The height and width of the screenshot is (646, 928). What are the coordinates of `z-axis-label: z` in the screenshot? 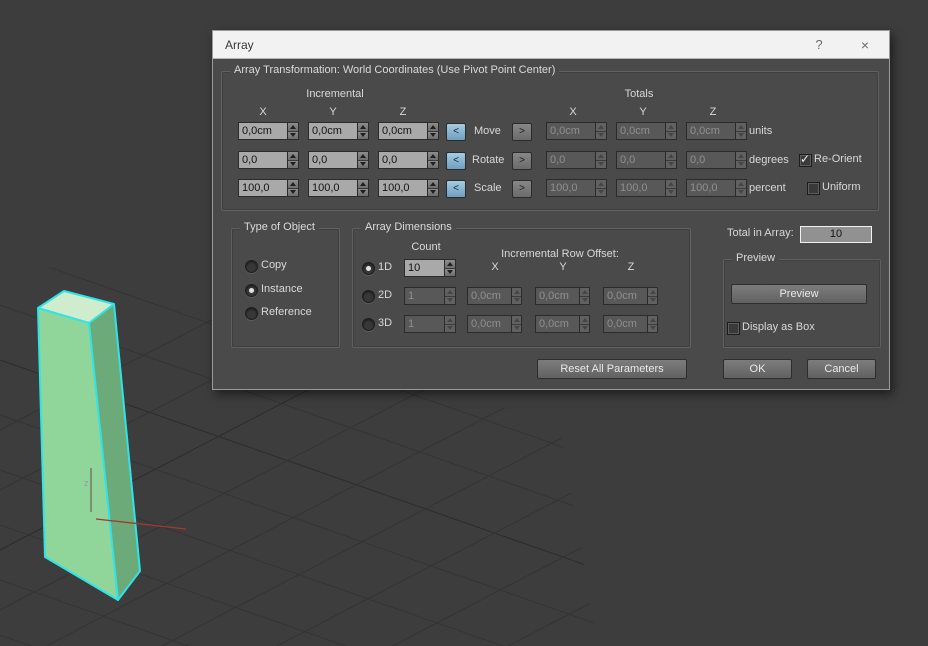 It's located at (86, 483).